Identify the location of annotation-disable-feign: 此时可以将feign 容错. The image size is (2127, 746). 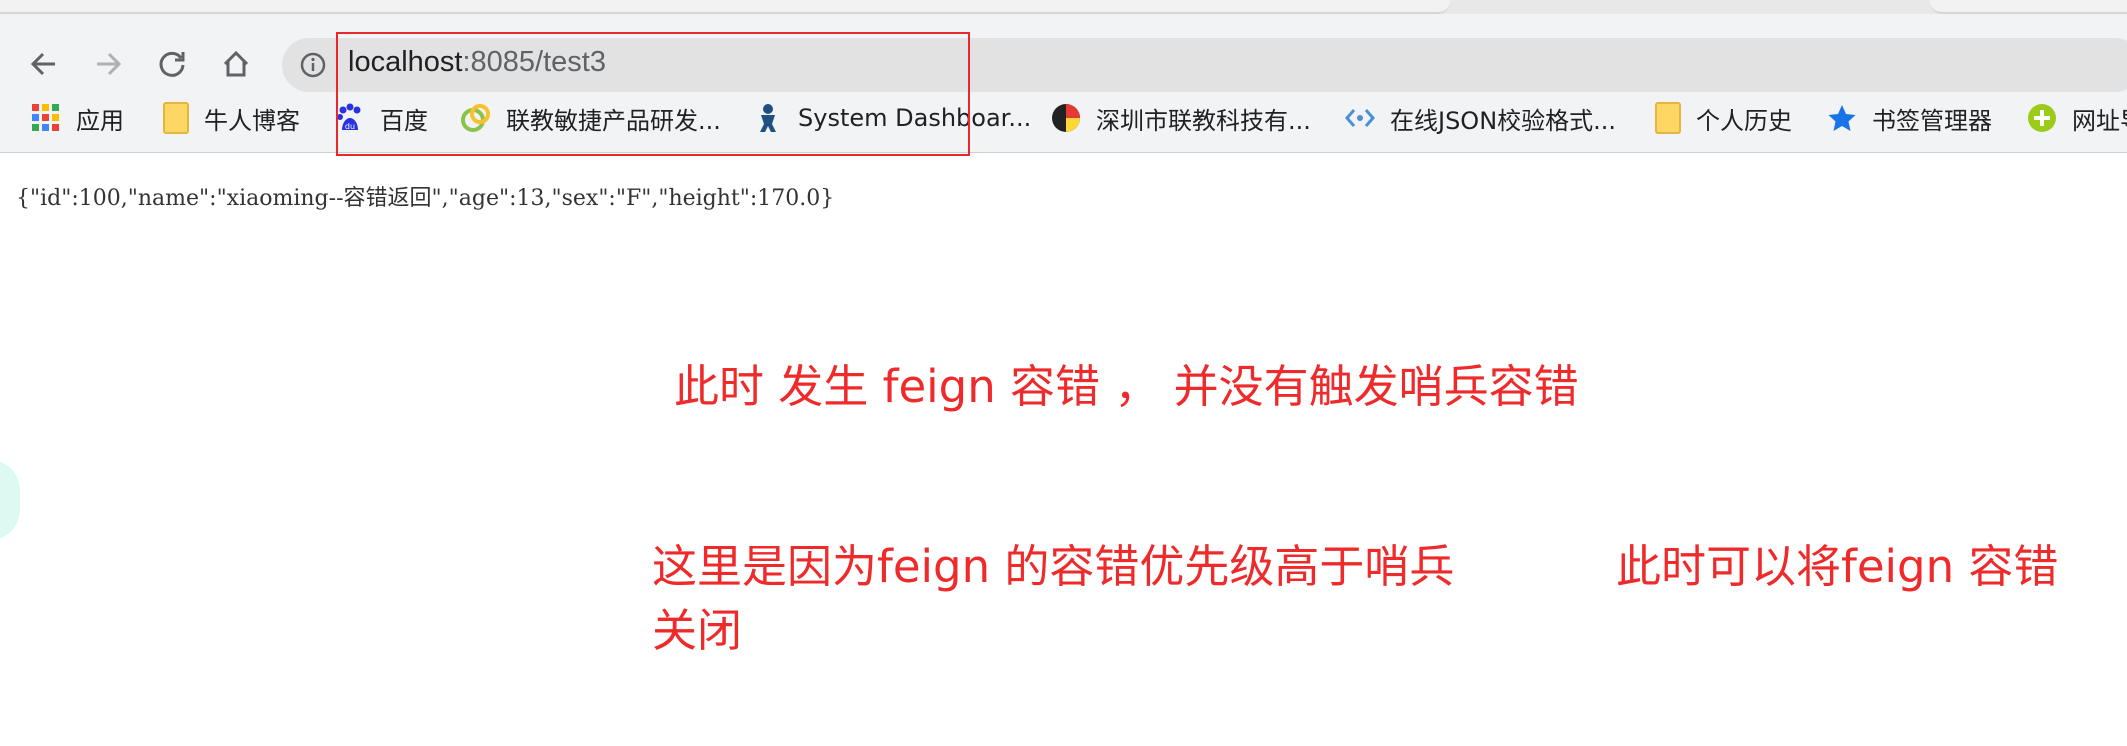
(1837, 566).